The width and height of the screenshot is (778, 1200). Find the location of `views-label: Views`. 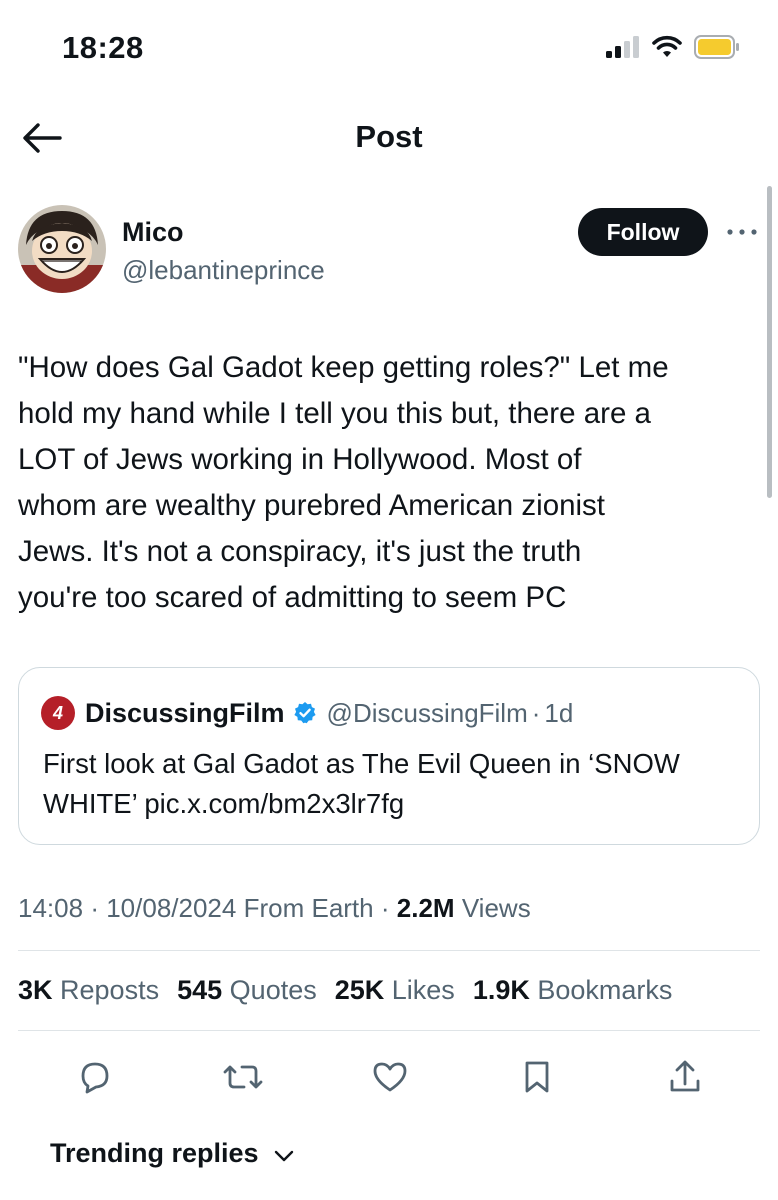

views-label: Views is located at coordinates (496, 908).